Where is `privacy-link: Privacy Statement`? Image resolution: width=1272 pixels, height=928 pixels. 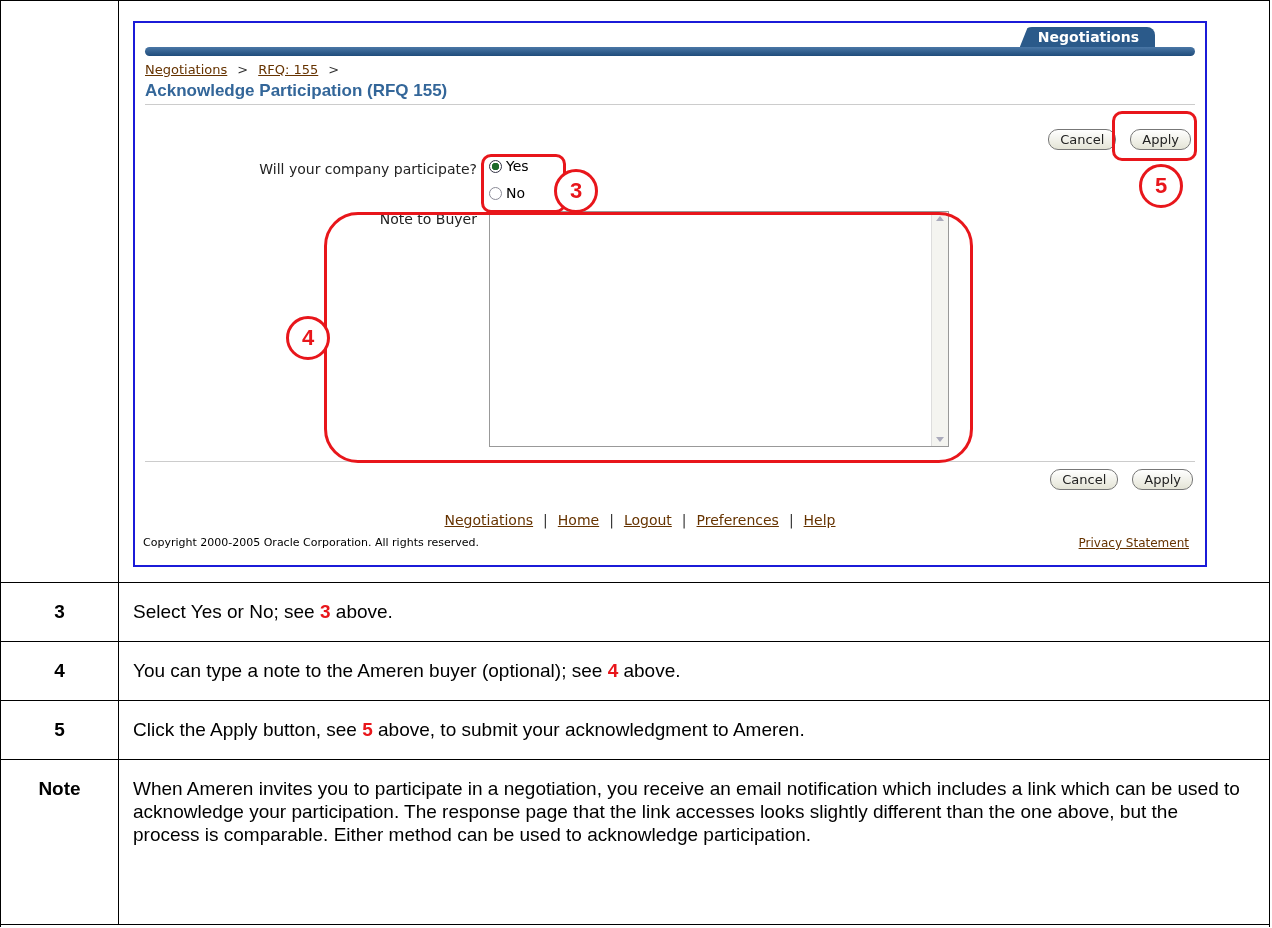 privacy-link: Privacy Statement is located at coordinates (1133, 543).